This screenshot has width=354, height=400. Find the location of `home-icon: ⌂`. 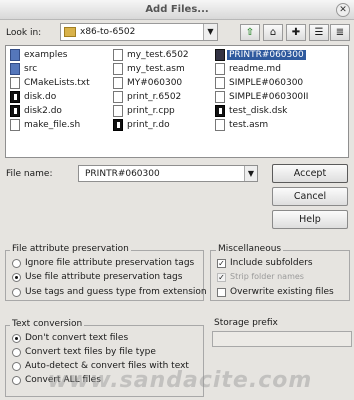

home-icon: ⌂ is located at coordinates (273, 32).